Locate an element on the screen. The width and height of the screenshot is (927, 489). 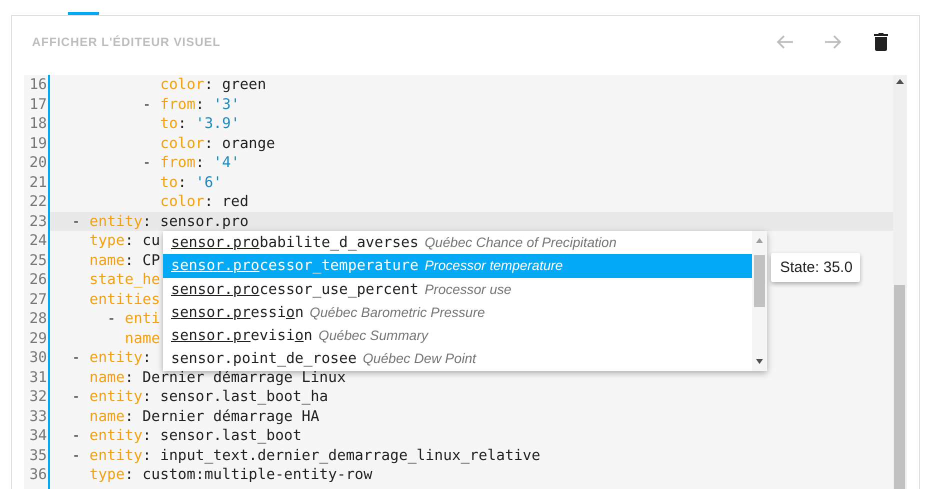
code-line: state_he is located at coordinates (124, 280).